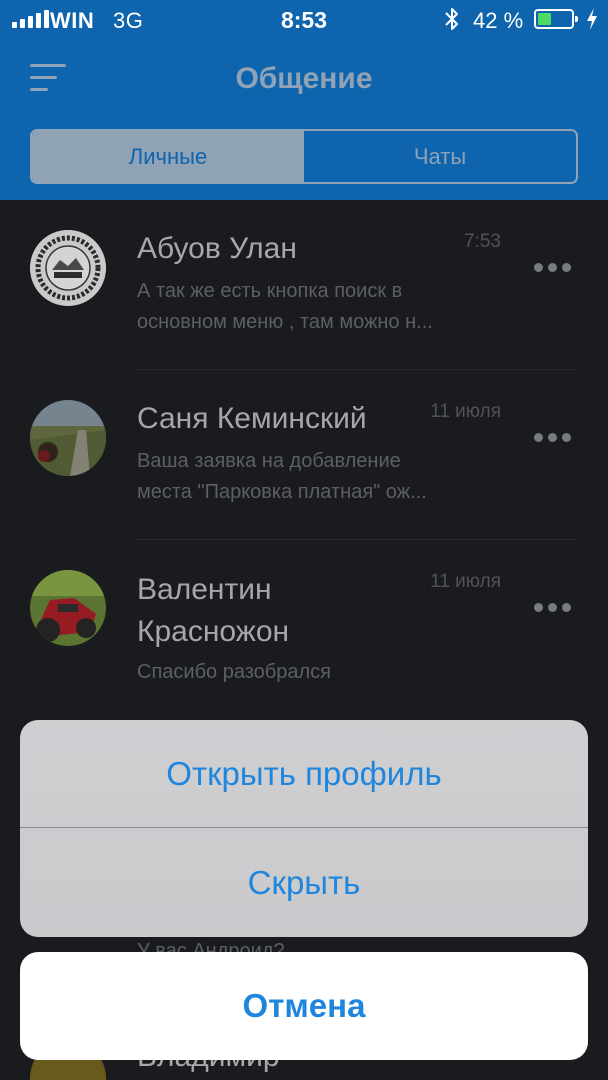 The image size is (608, 1080). Describe the element at coordinates (304, 78) in the screenshot. I see `page-title: Общение` at that location.